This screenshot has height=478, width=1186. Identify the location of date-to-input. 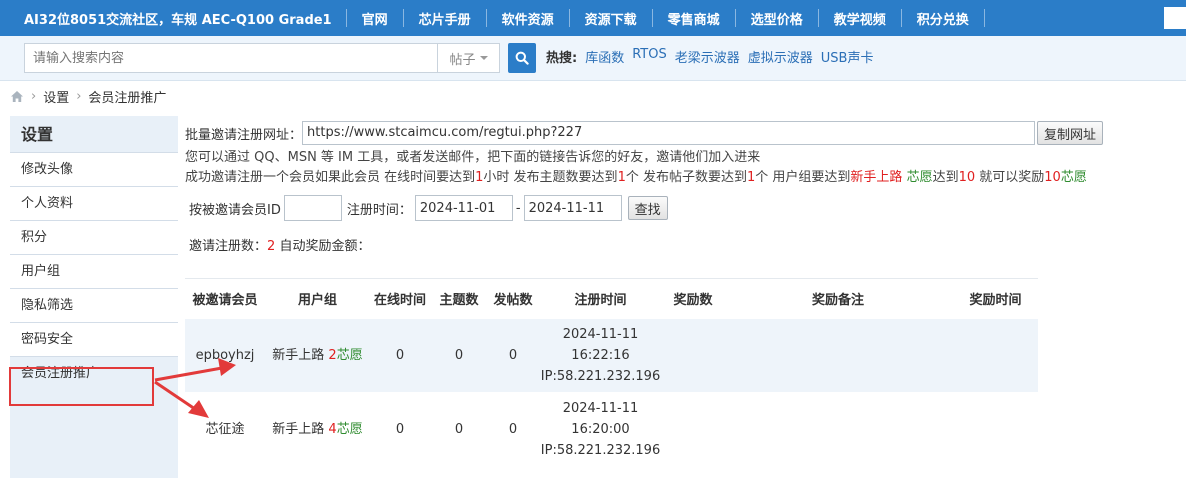
(572, 208).